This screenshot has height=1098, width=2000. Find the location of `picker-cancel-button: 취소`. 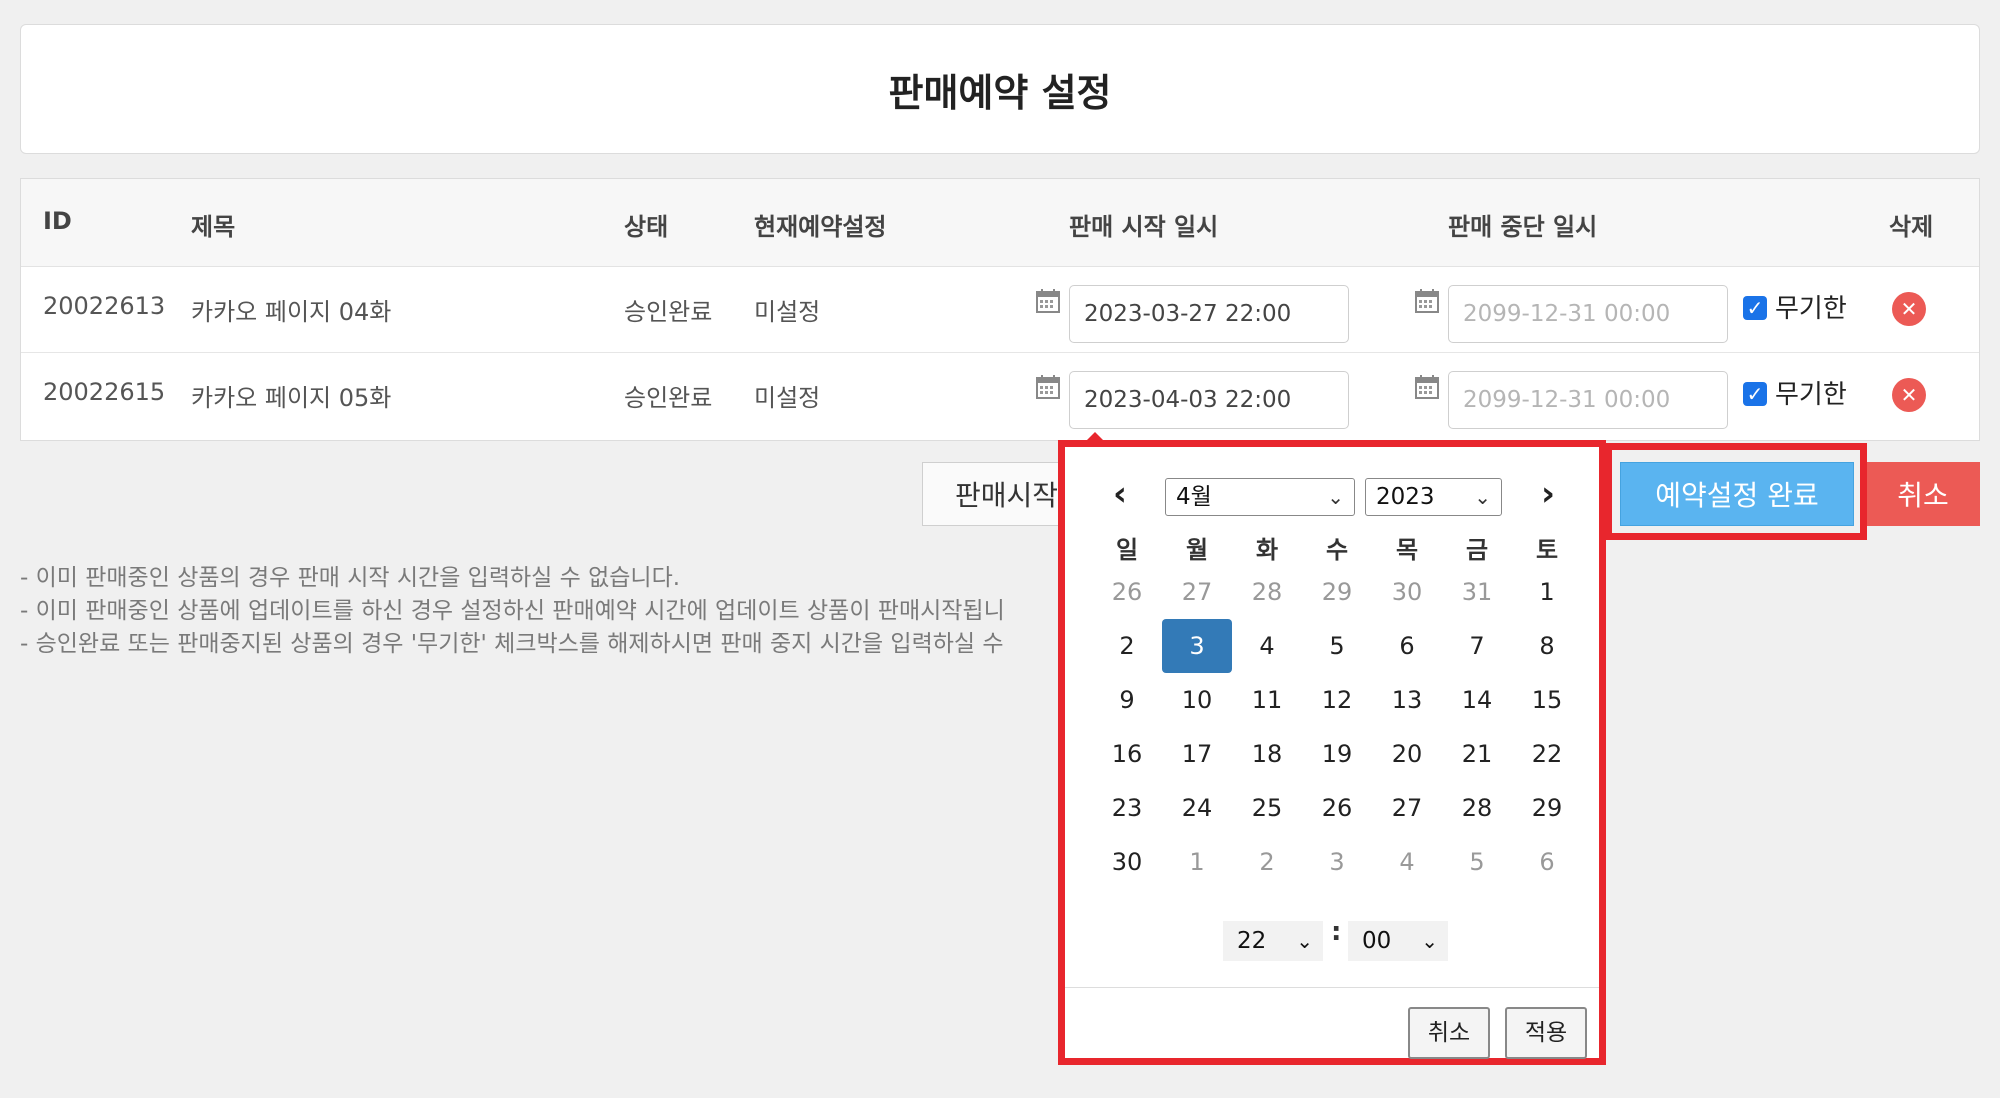

picker-cancel-button: 취소 is located at coordinates (1449, 1033).